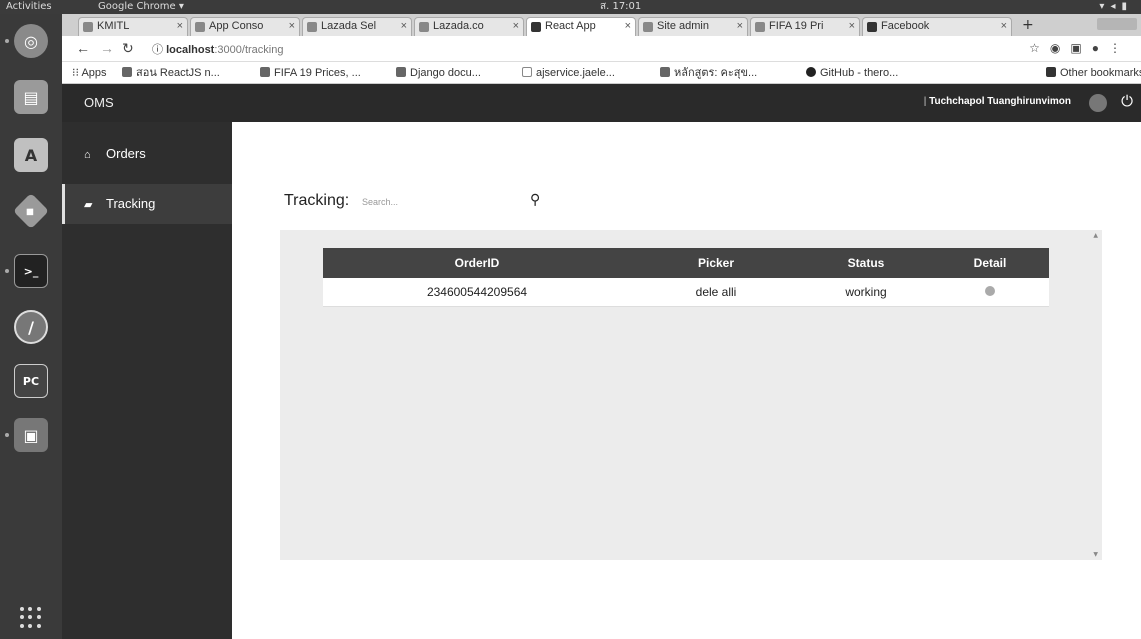  I want to click on reload-icon: ↻, so click(128, 48).